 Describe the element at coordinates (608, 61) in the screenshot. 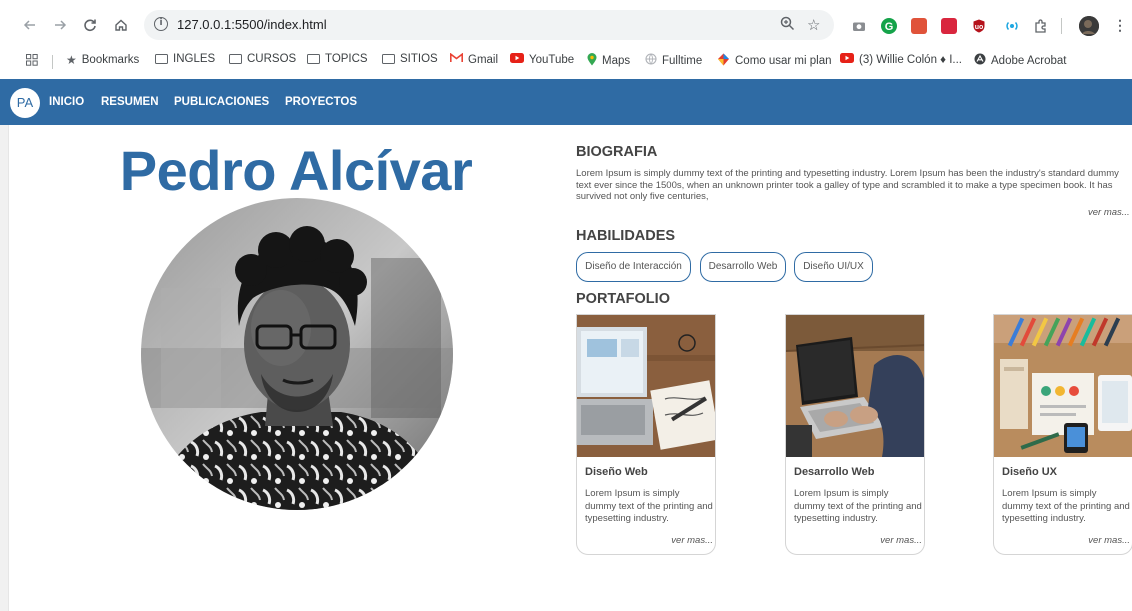

I see `bookmark-maps: Maps` at that location.